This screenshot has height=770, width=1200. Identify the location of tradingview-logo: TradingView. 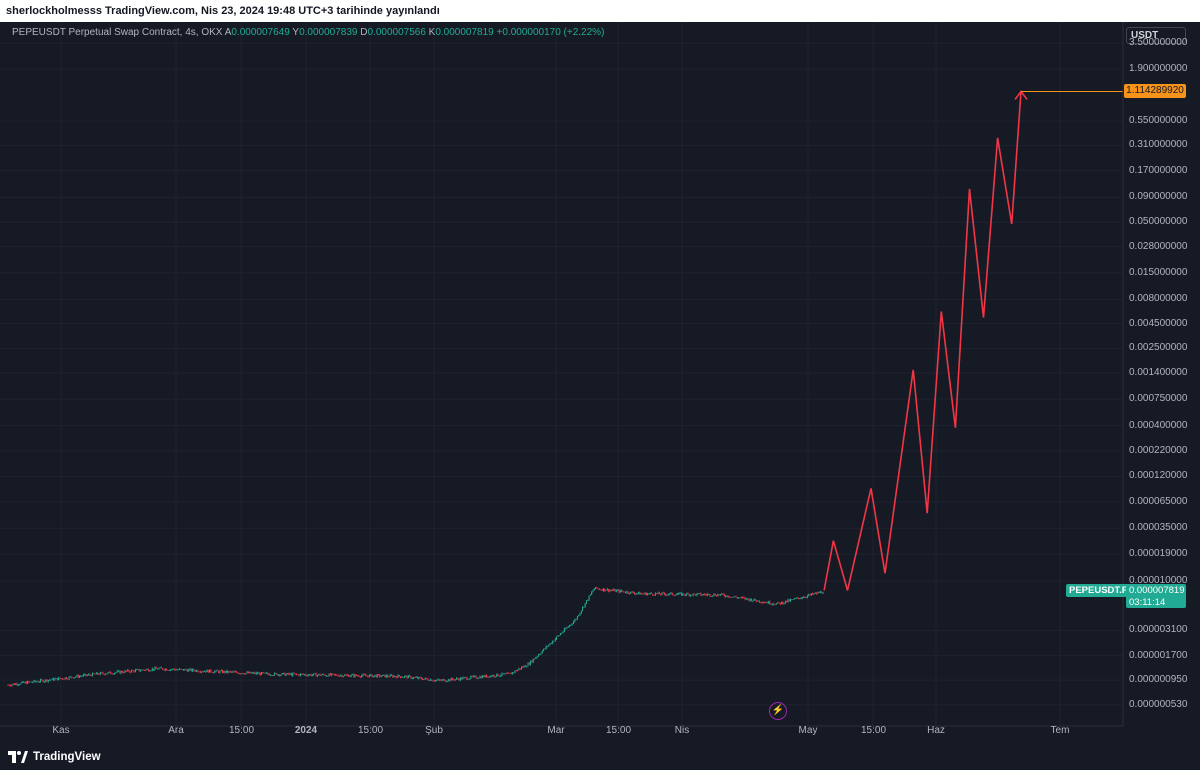
(54, 757).